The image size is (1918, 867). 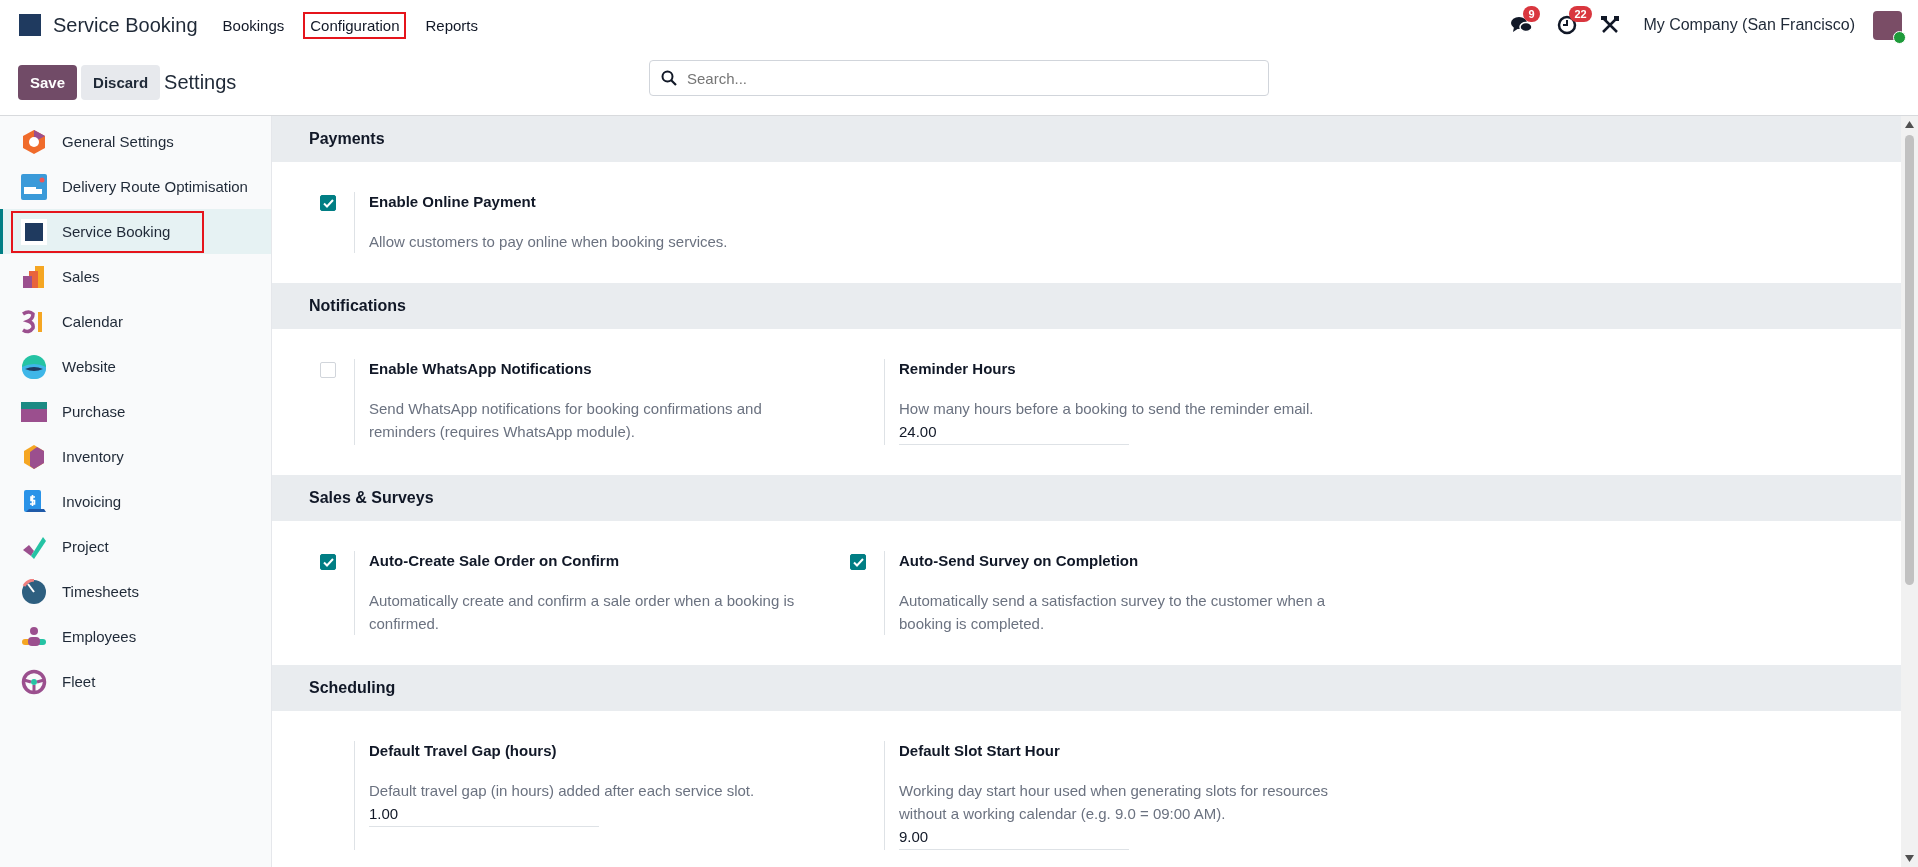 I want to click on menu-item: Configuration, so click(x=355, y=25).